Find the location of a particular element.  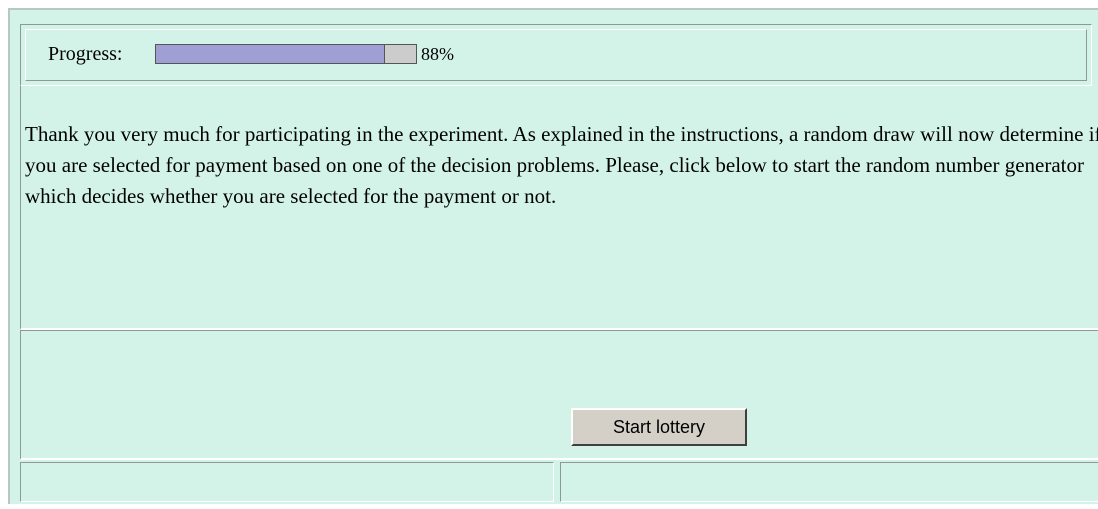

progress-panel-inner: Progress: 88% is located at coordinates (556, 55).